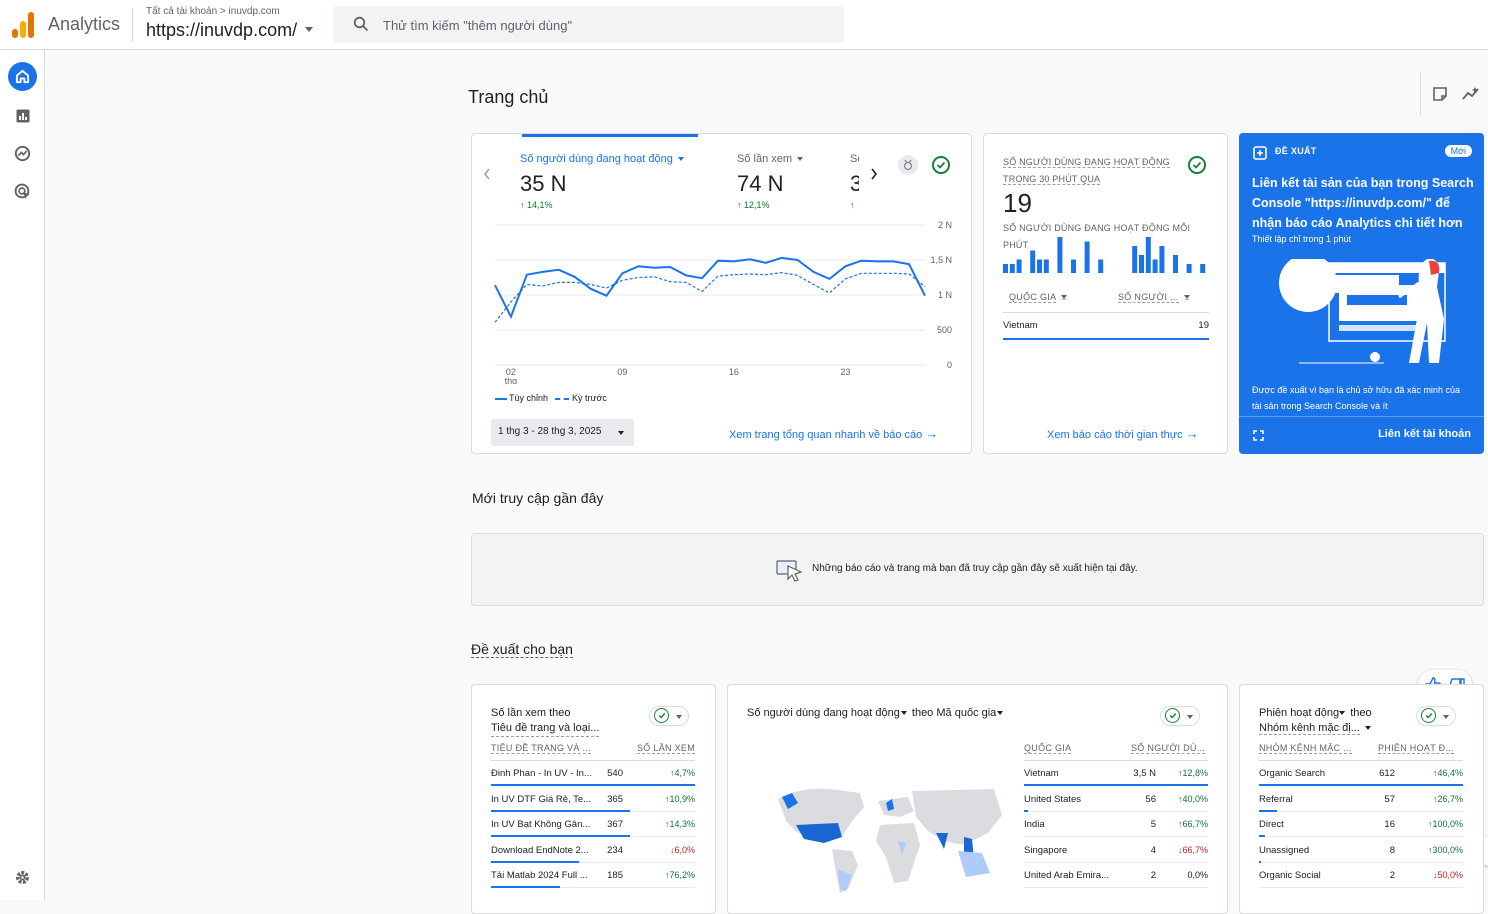  I want to click on nav-reports-button, so click(22, 115).